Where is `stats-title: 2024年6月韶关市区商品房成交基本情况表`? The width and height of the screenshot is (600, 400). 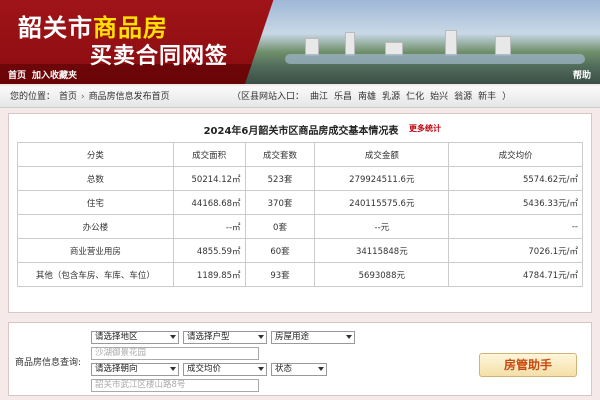
stats-title: 2024年6月韶关市区商品房成交基本情况表 is located at coordinates (301, 131).